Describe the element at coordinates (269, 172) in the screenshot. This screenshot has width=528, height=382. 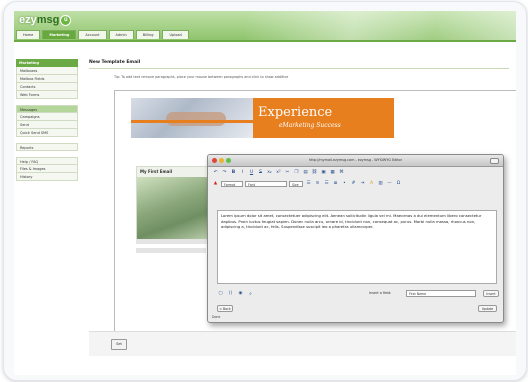
I see `subscript-icon: x₂` at that location.